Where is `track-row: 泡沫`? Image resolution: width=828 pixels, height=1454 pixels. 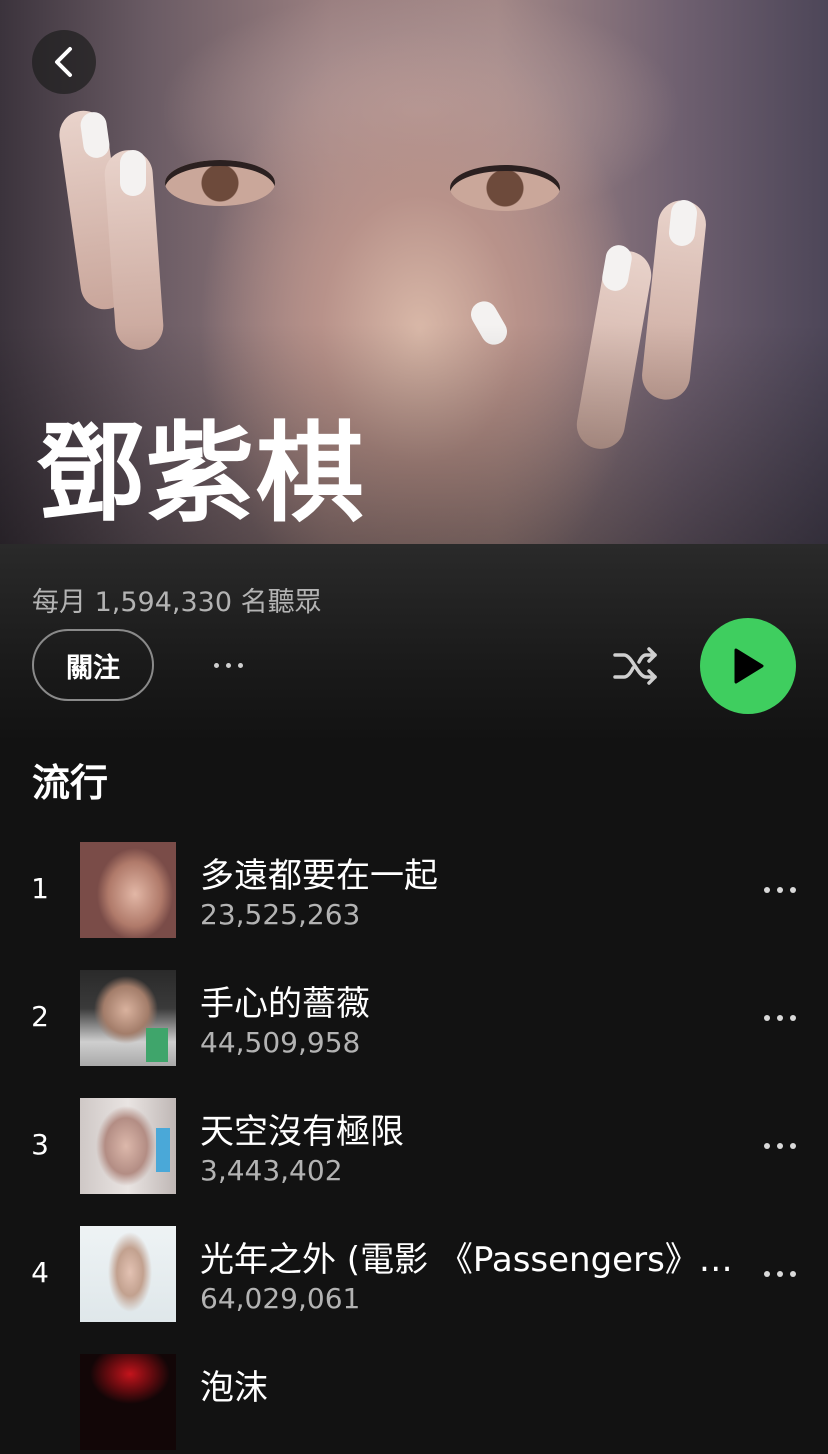 track-row: 泡沫 is located at coordinates (414, 1404).